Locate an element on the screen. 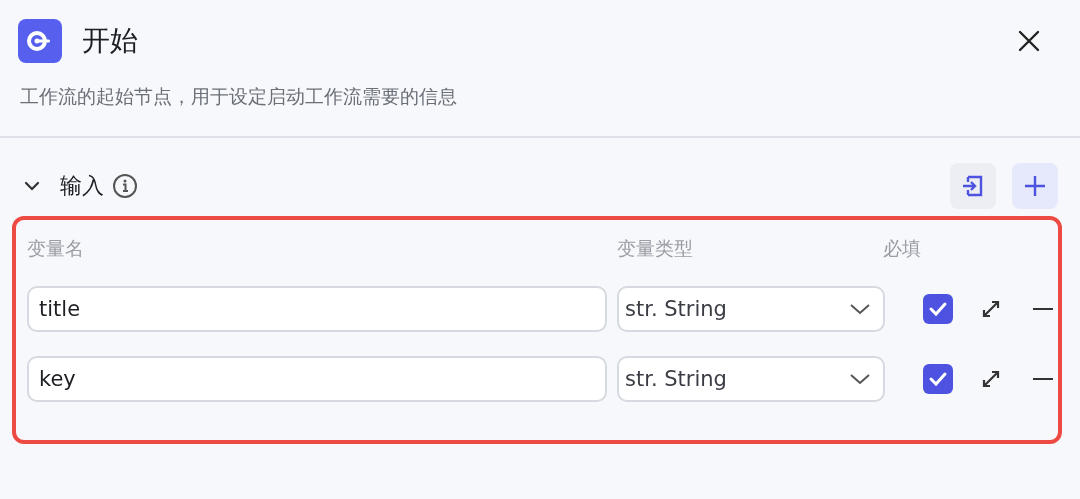  start-node-icon is located at coordinates (40, 41).